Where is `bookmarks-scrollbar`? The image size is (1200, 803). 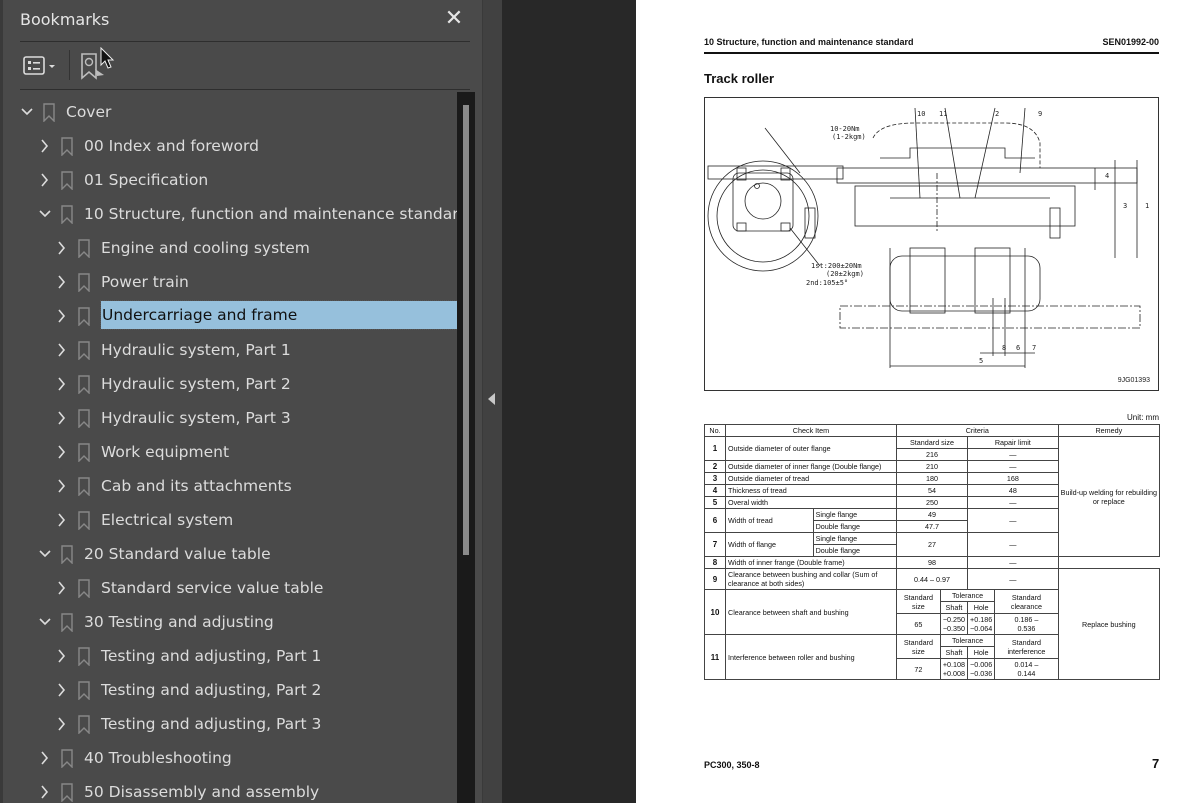
bookmarks-scrollbar is located at coordinates (466, 447).